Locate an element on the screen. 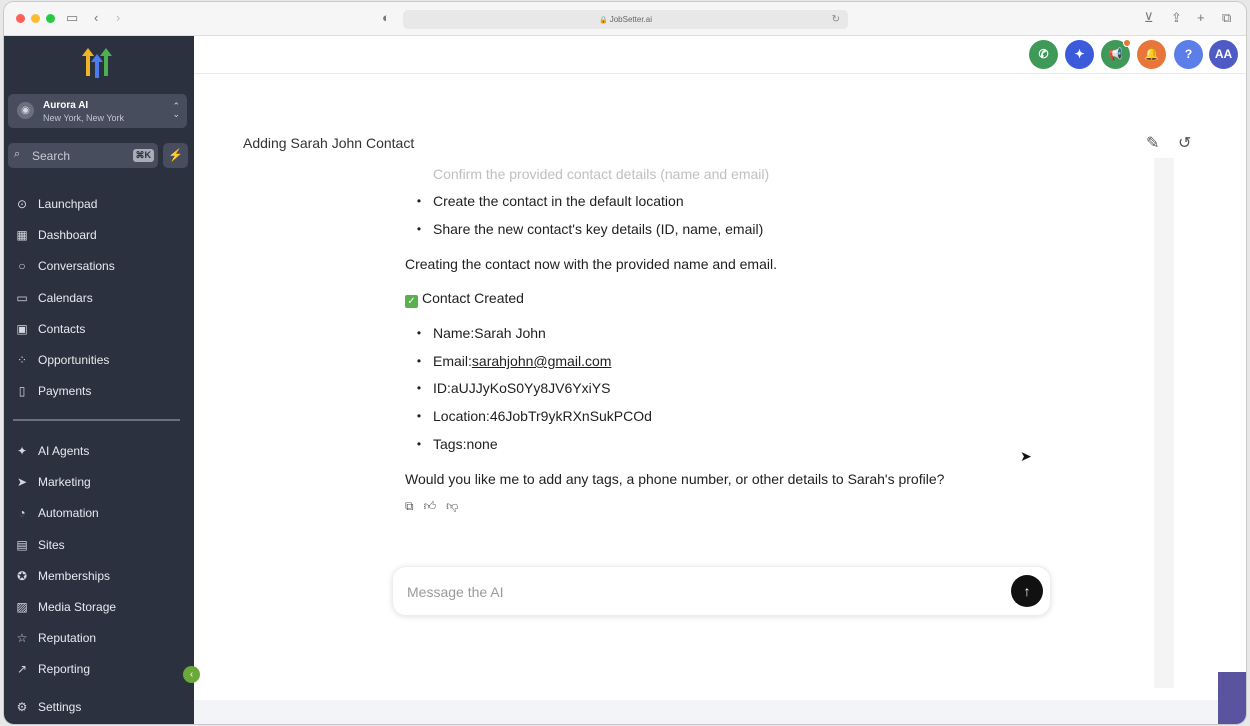 This screenshot has height=726, width=1250. sidebar-item-opportunities: ⁘ Opportunities is located at coordinates (99, 360).